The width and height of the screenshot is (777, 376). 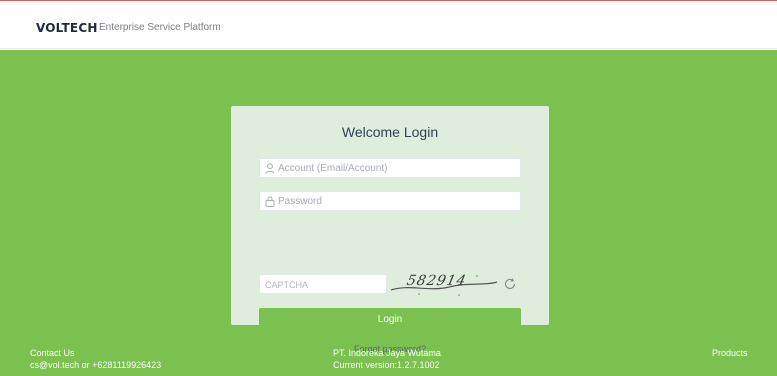 I want to click on password-field, so click(x=390, y=201).